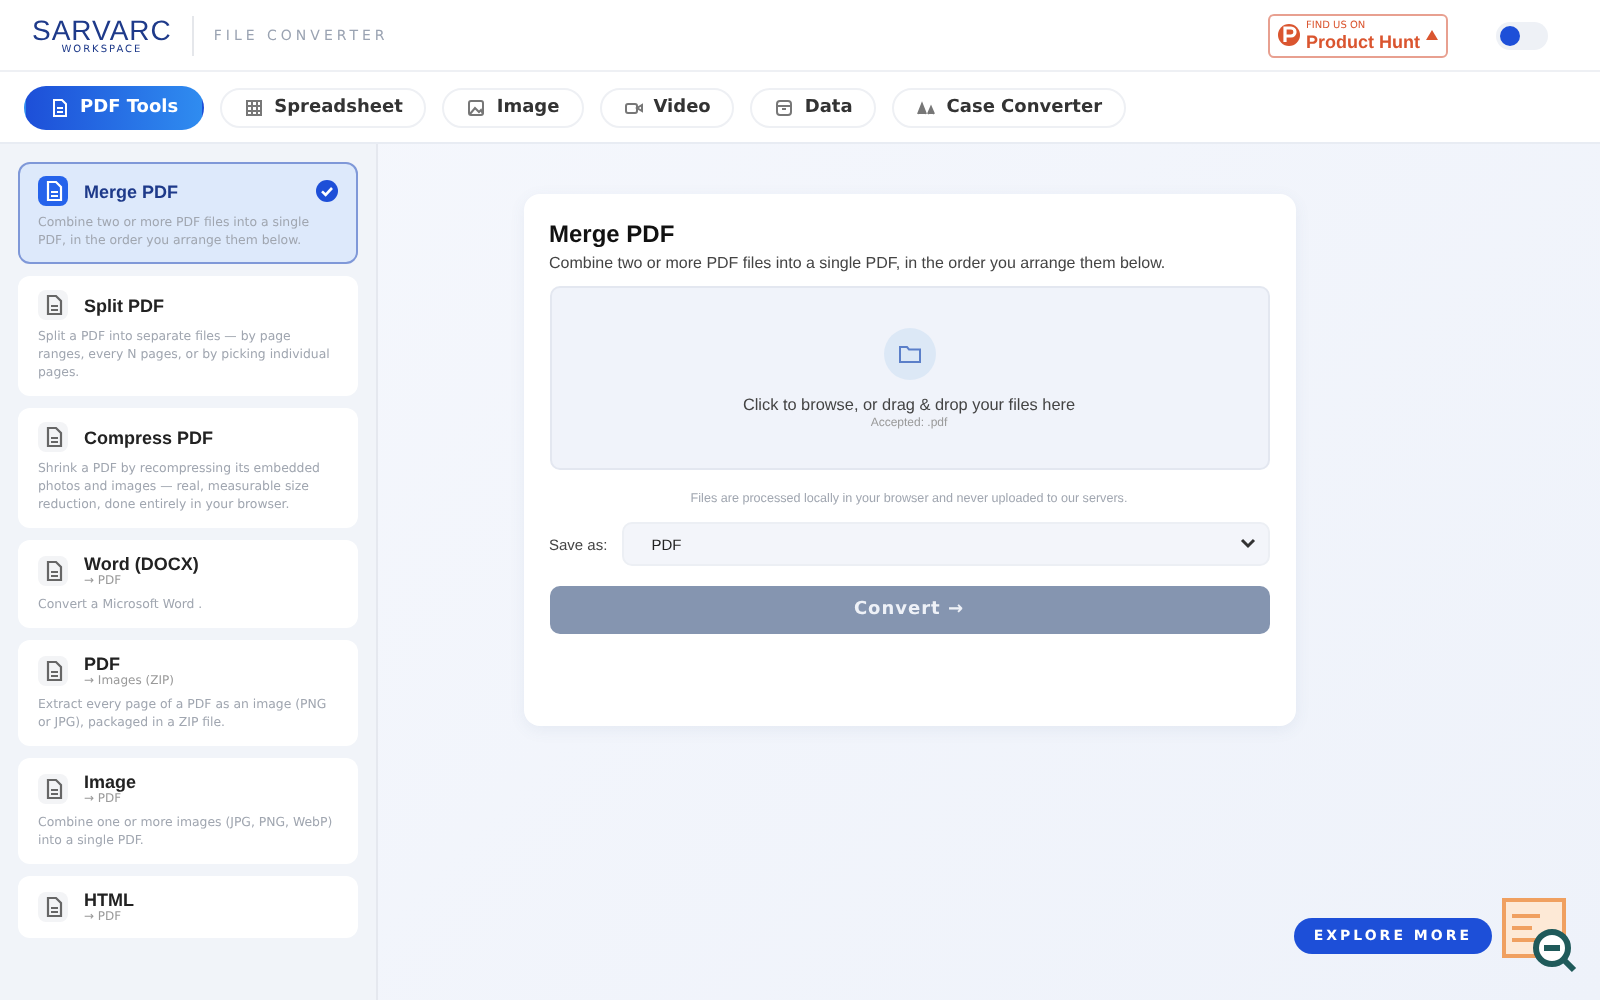 The height and width of the screenshot is (1000, 1600). What do you see at coordinates (909, 404) in the screenshot?
I see `dropzone-prompt: Click to browse, or drag & drop your files here` at bounding box center [909, 404].